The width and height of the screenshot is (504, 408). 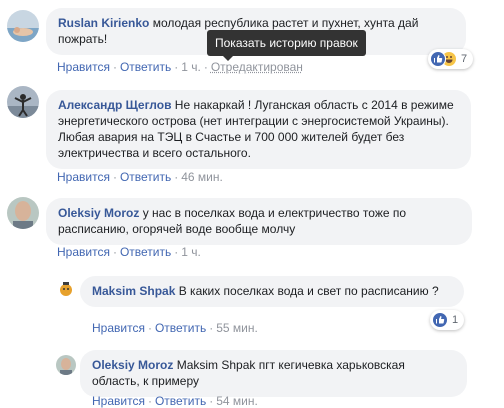 I want to click on comment-actions: Нравится · Ответить · 1 ч., so click(x=129, y=252).